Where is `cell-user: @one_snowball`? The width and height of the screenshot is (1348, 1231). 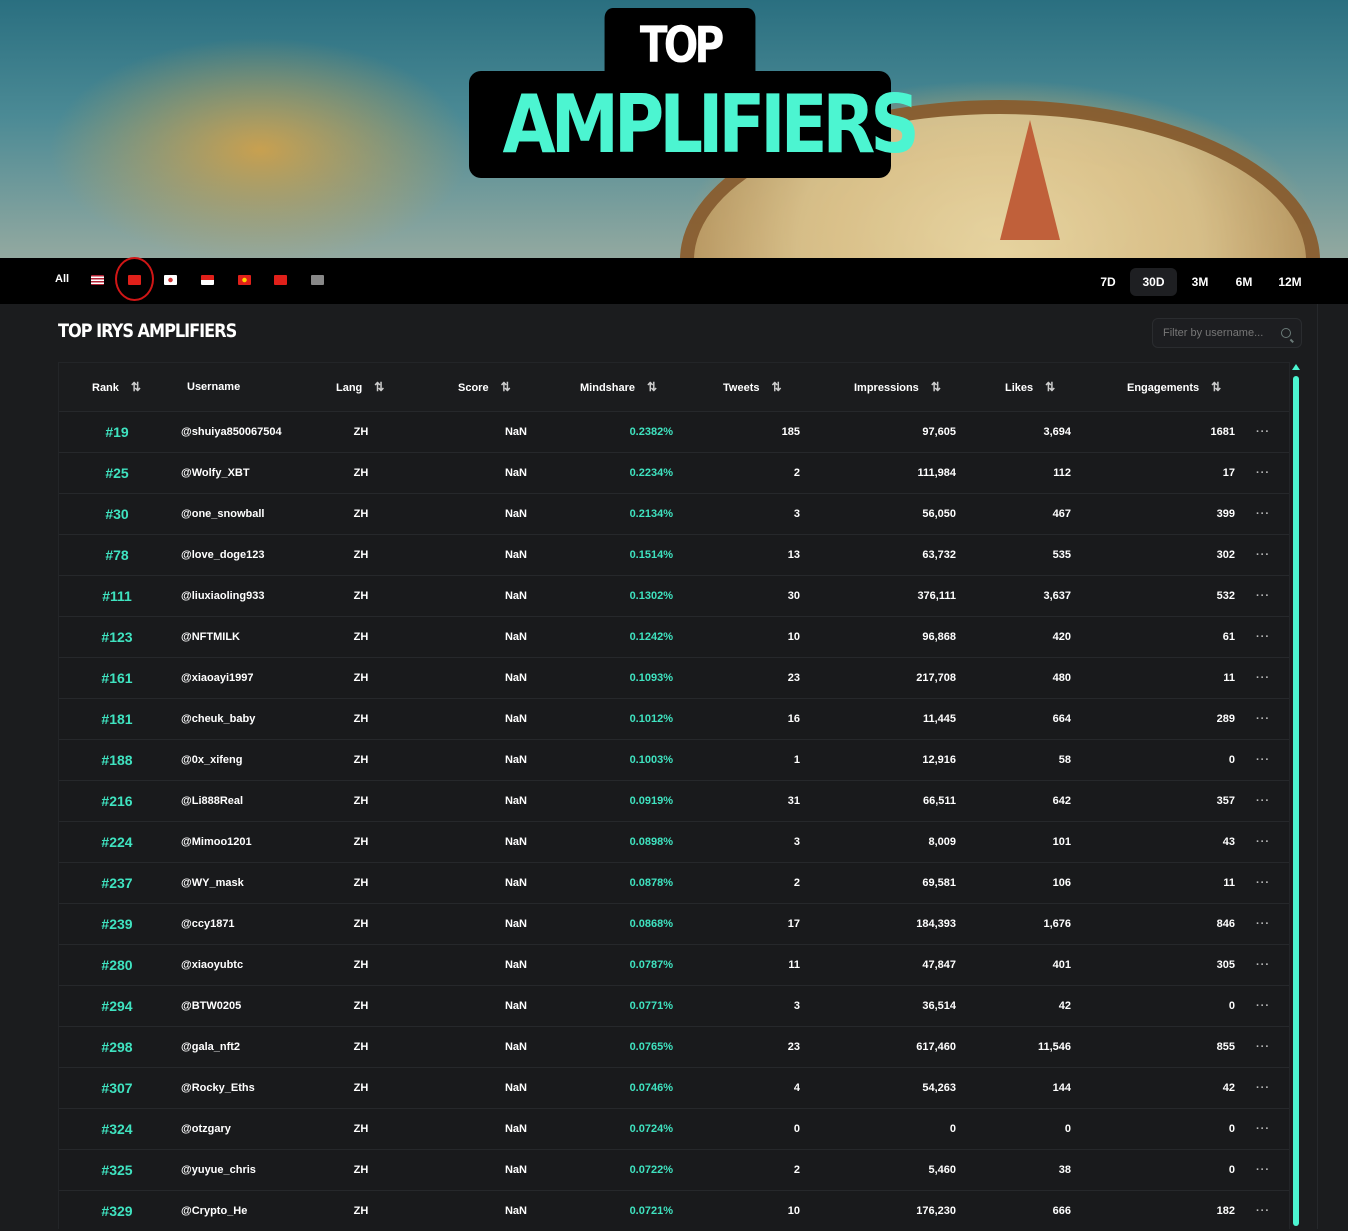
cell-user: @one_snowball is located at coordinates (222, 514).